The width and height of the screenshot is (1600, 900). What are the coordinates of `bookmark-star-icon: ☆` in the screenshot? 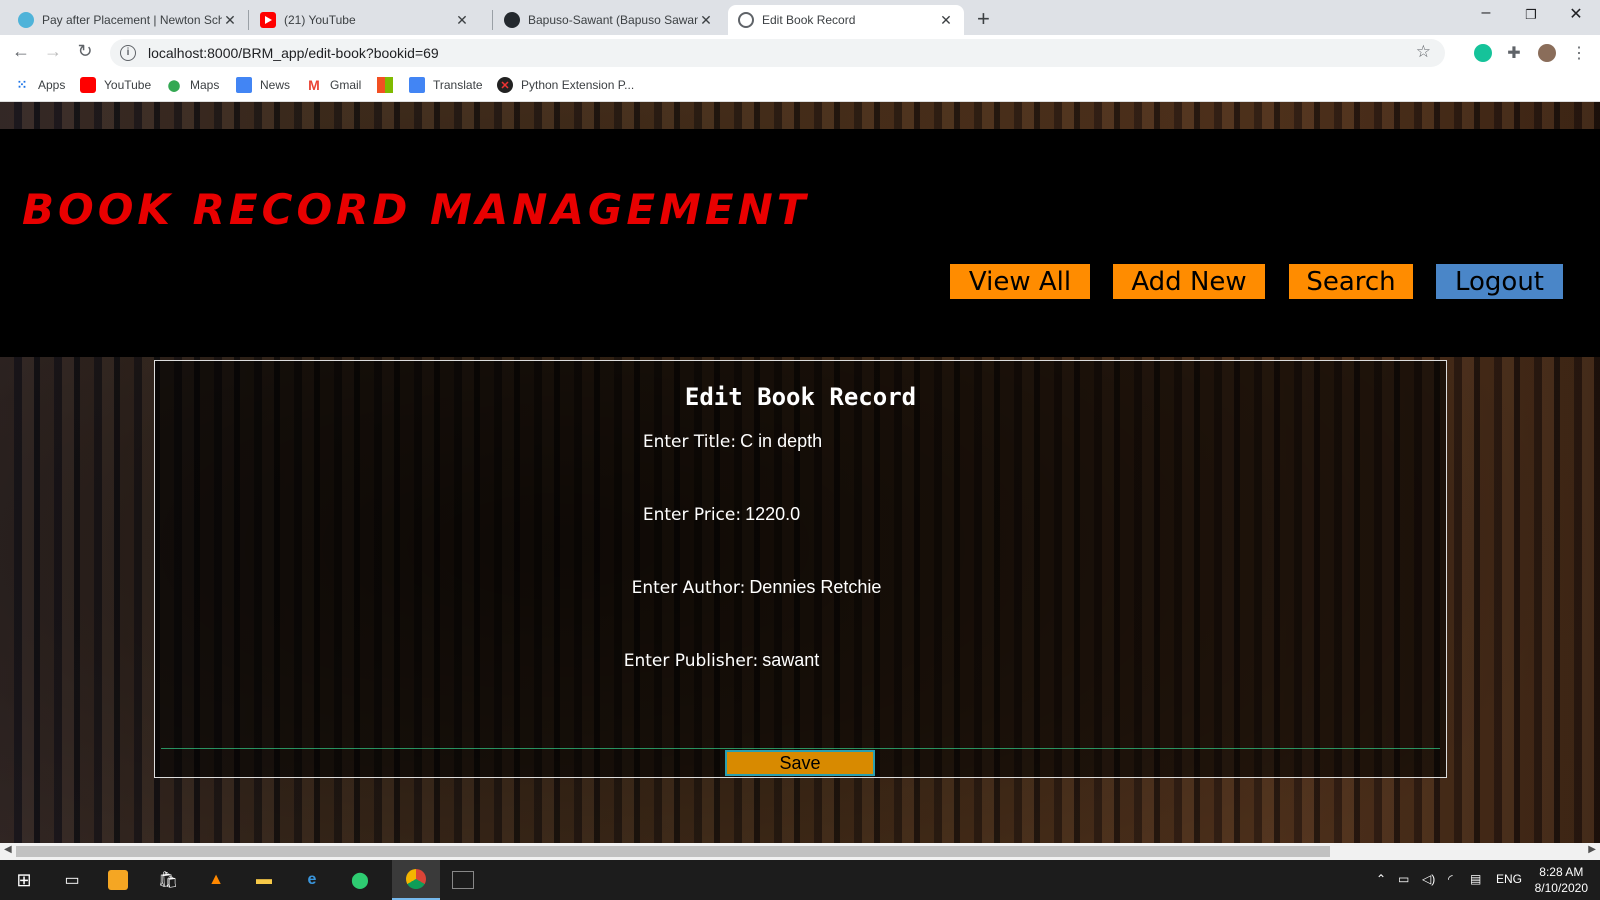 It's located at (1423, 52).